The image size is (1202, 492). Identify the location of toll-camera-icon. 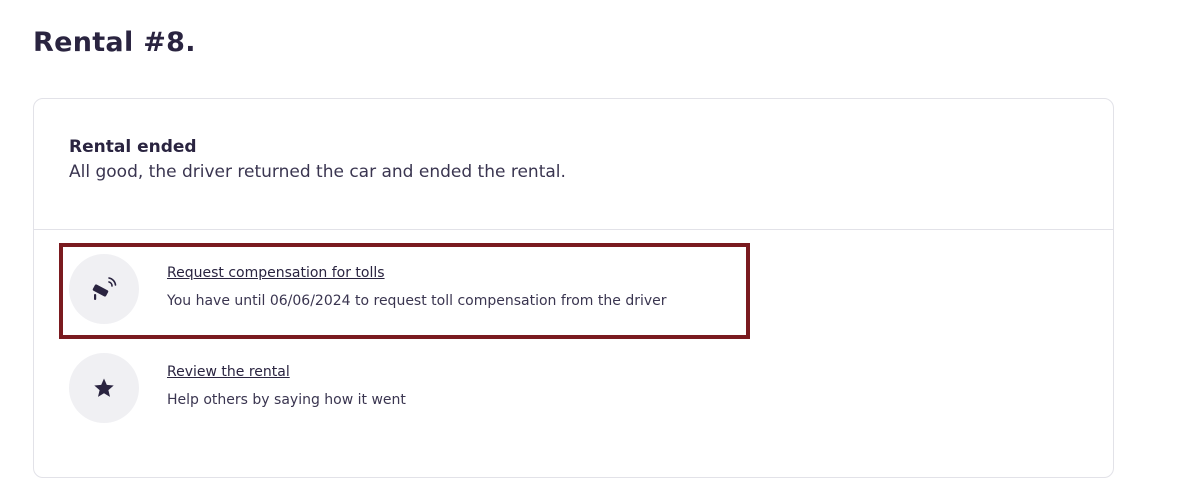
(104, 289).